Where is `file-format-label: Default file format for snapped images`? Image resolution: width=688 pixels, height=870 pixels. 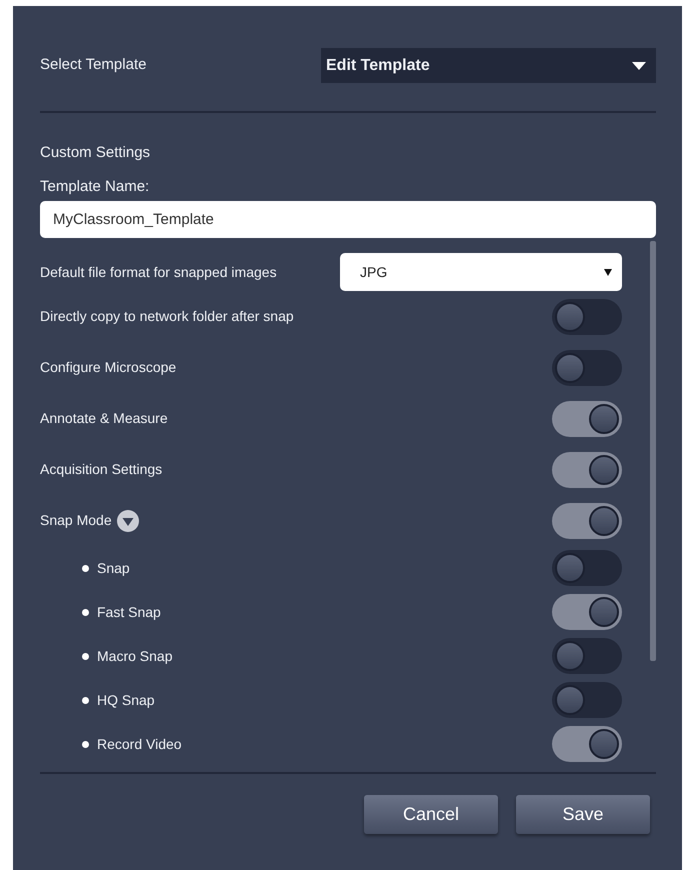 file-format-label: Default file format for snapped images is located at coordinates (158, 272).